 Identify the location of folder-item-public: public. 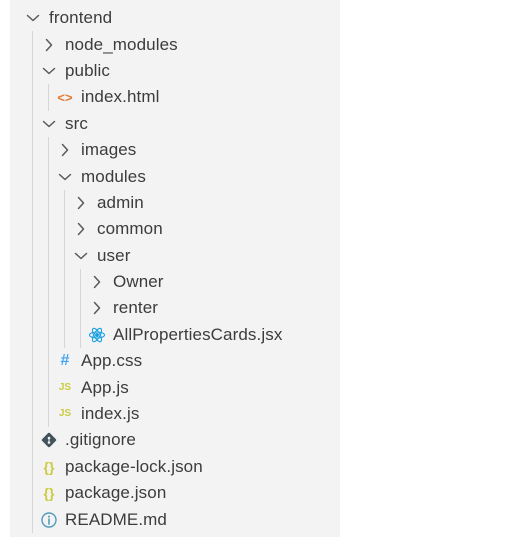
(175, 71).